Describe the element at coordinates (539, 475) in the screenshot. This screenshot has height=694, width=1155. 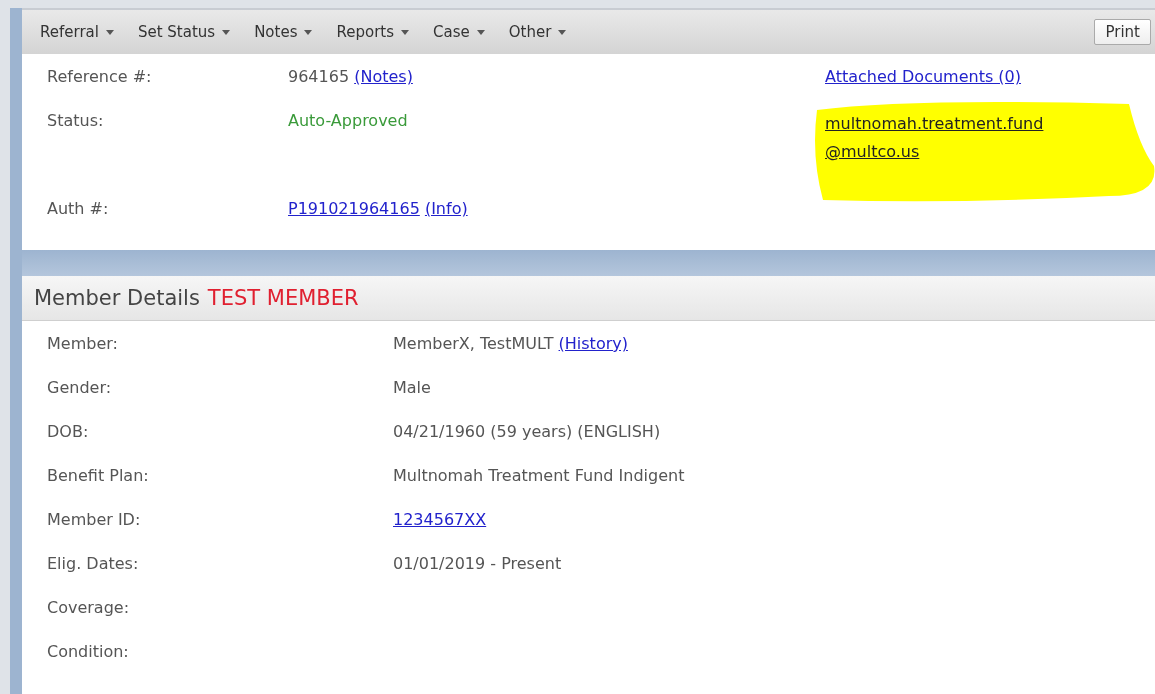
I see `field-value: Multnomah Treatment Fund Indigent` at that location.